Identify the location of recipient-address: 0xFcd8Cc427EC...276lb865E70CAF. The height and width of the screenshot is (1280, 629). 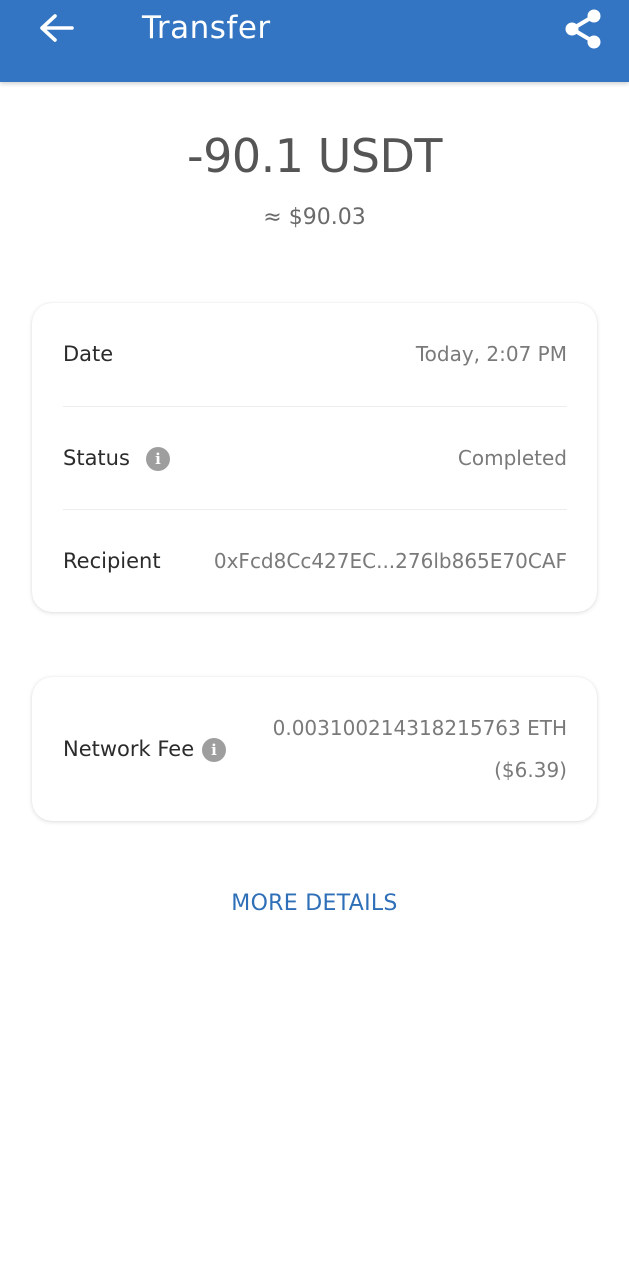
(390, 561).